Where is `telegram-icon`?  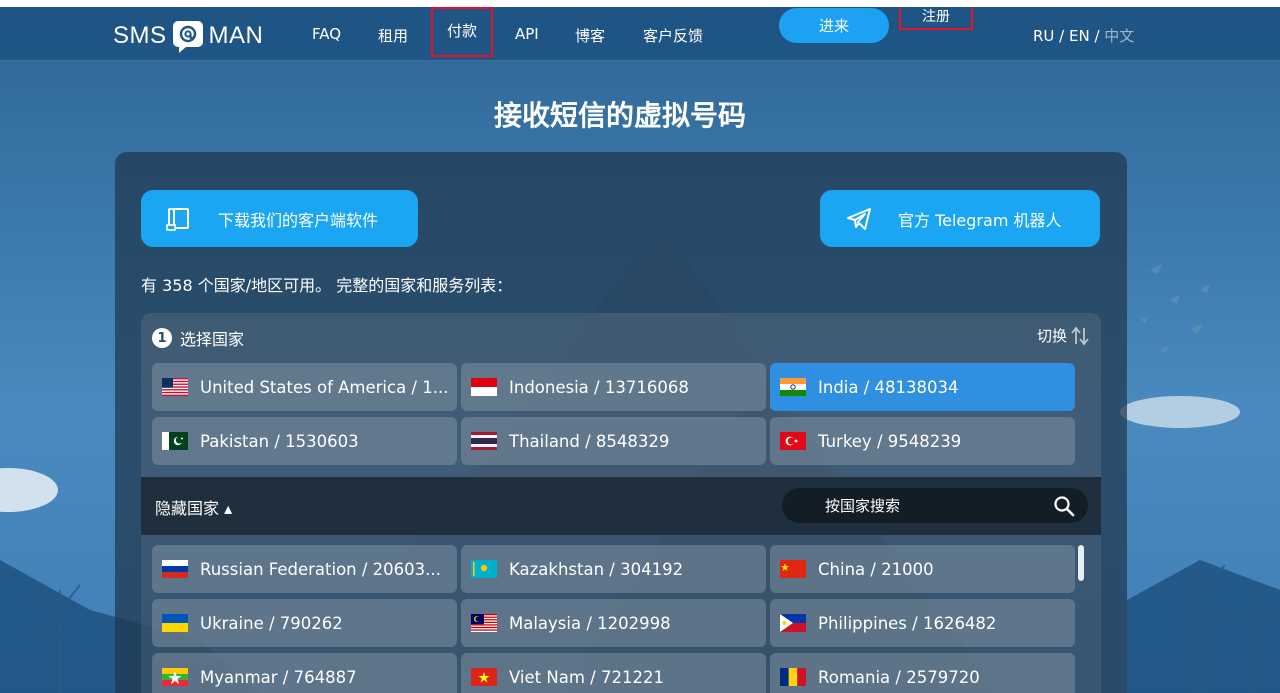 telegram-icon is located at coordinates (859, 218).